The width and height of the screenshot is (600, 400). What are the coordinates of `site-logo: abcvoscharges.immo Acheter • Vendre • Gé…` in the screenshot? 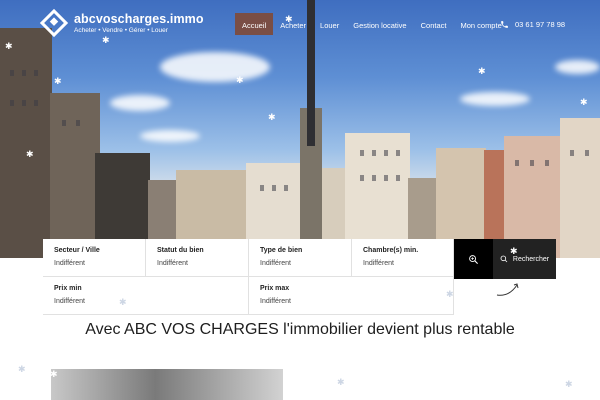 It's located at (121, 23).